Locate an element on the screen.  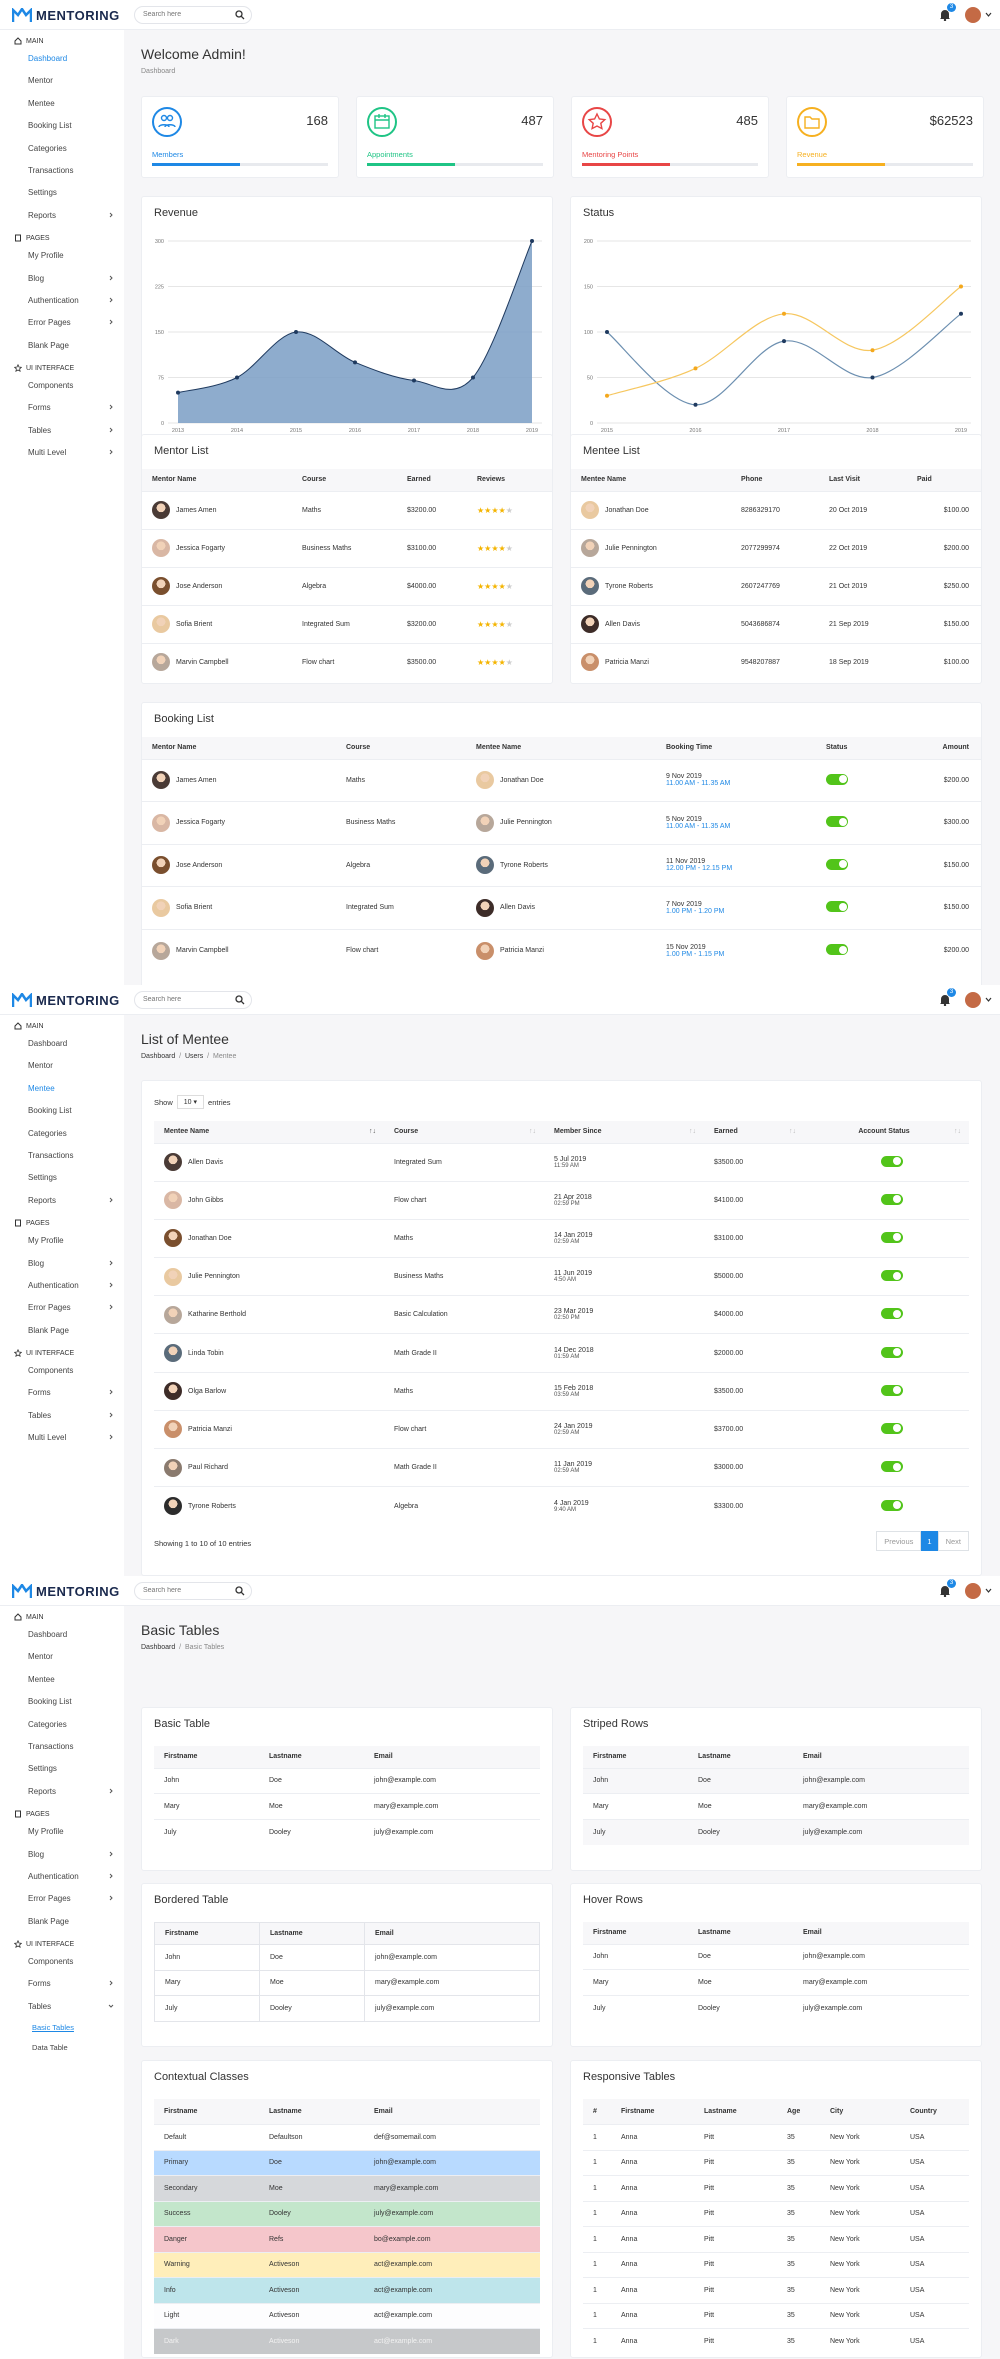
sidebar-item-mentee: Mentee is located at coordinates (62, 104).